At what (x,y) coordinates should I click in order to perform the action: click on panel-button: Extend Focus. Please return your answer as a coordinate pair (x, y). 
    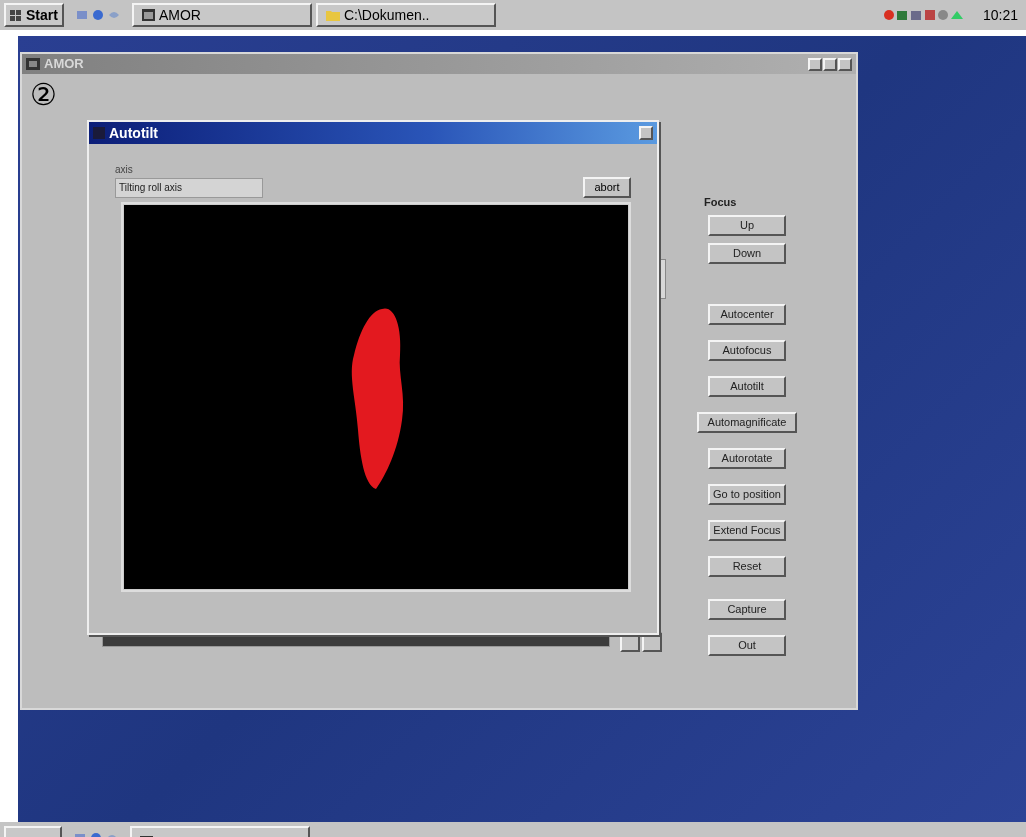
    Looking at the image, I should click on (747, 530).